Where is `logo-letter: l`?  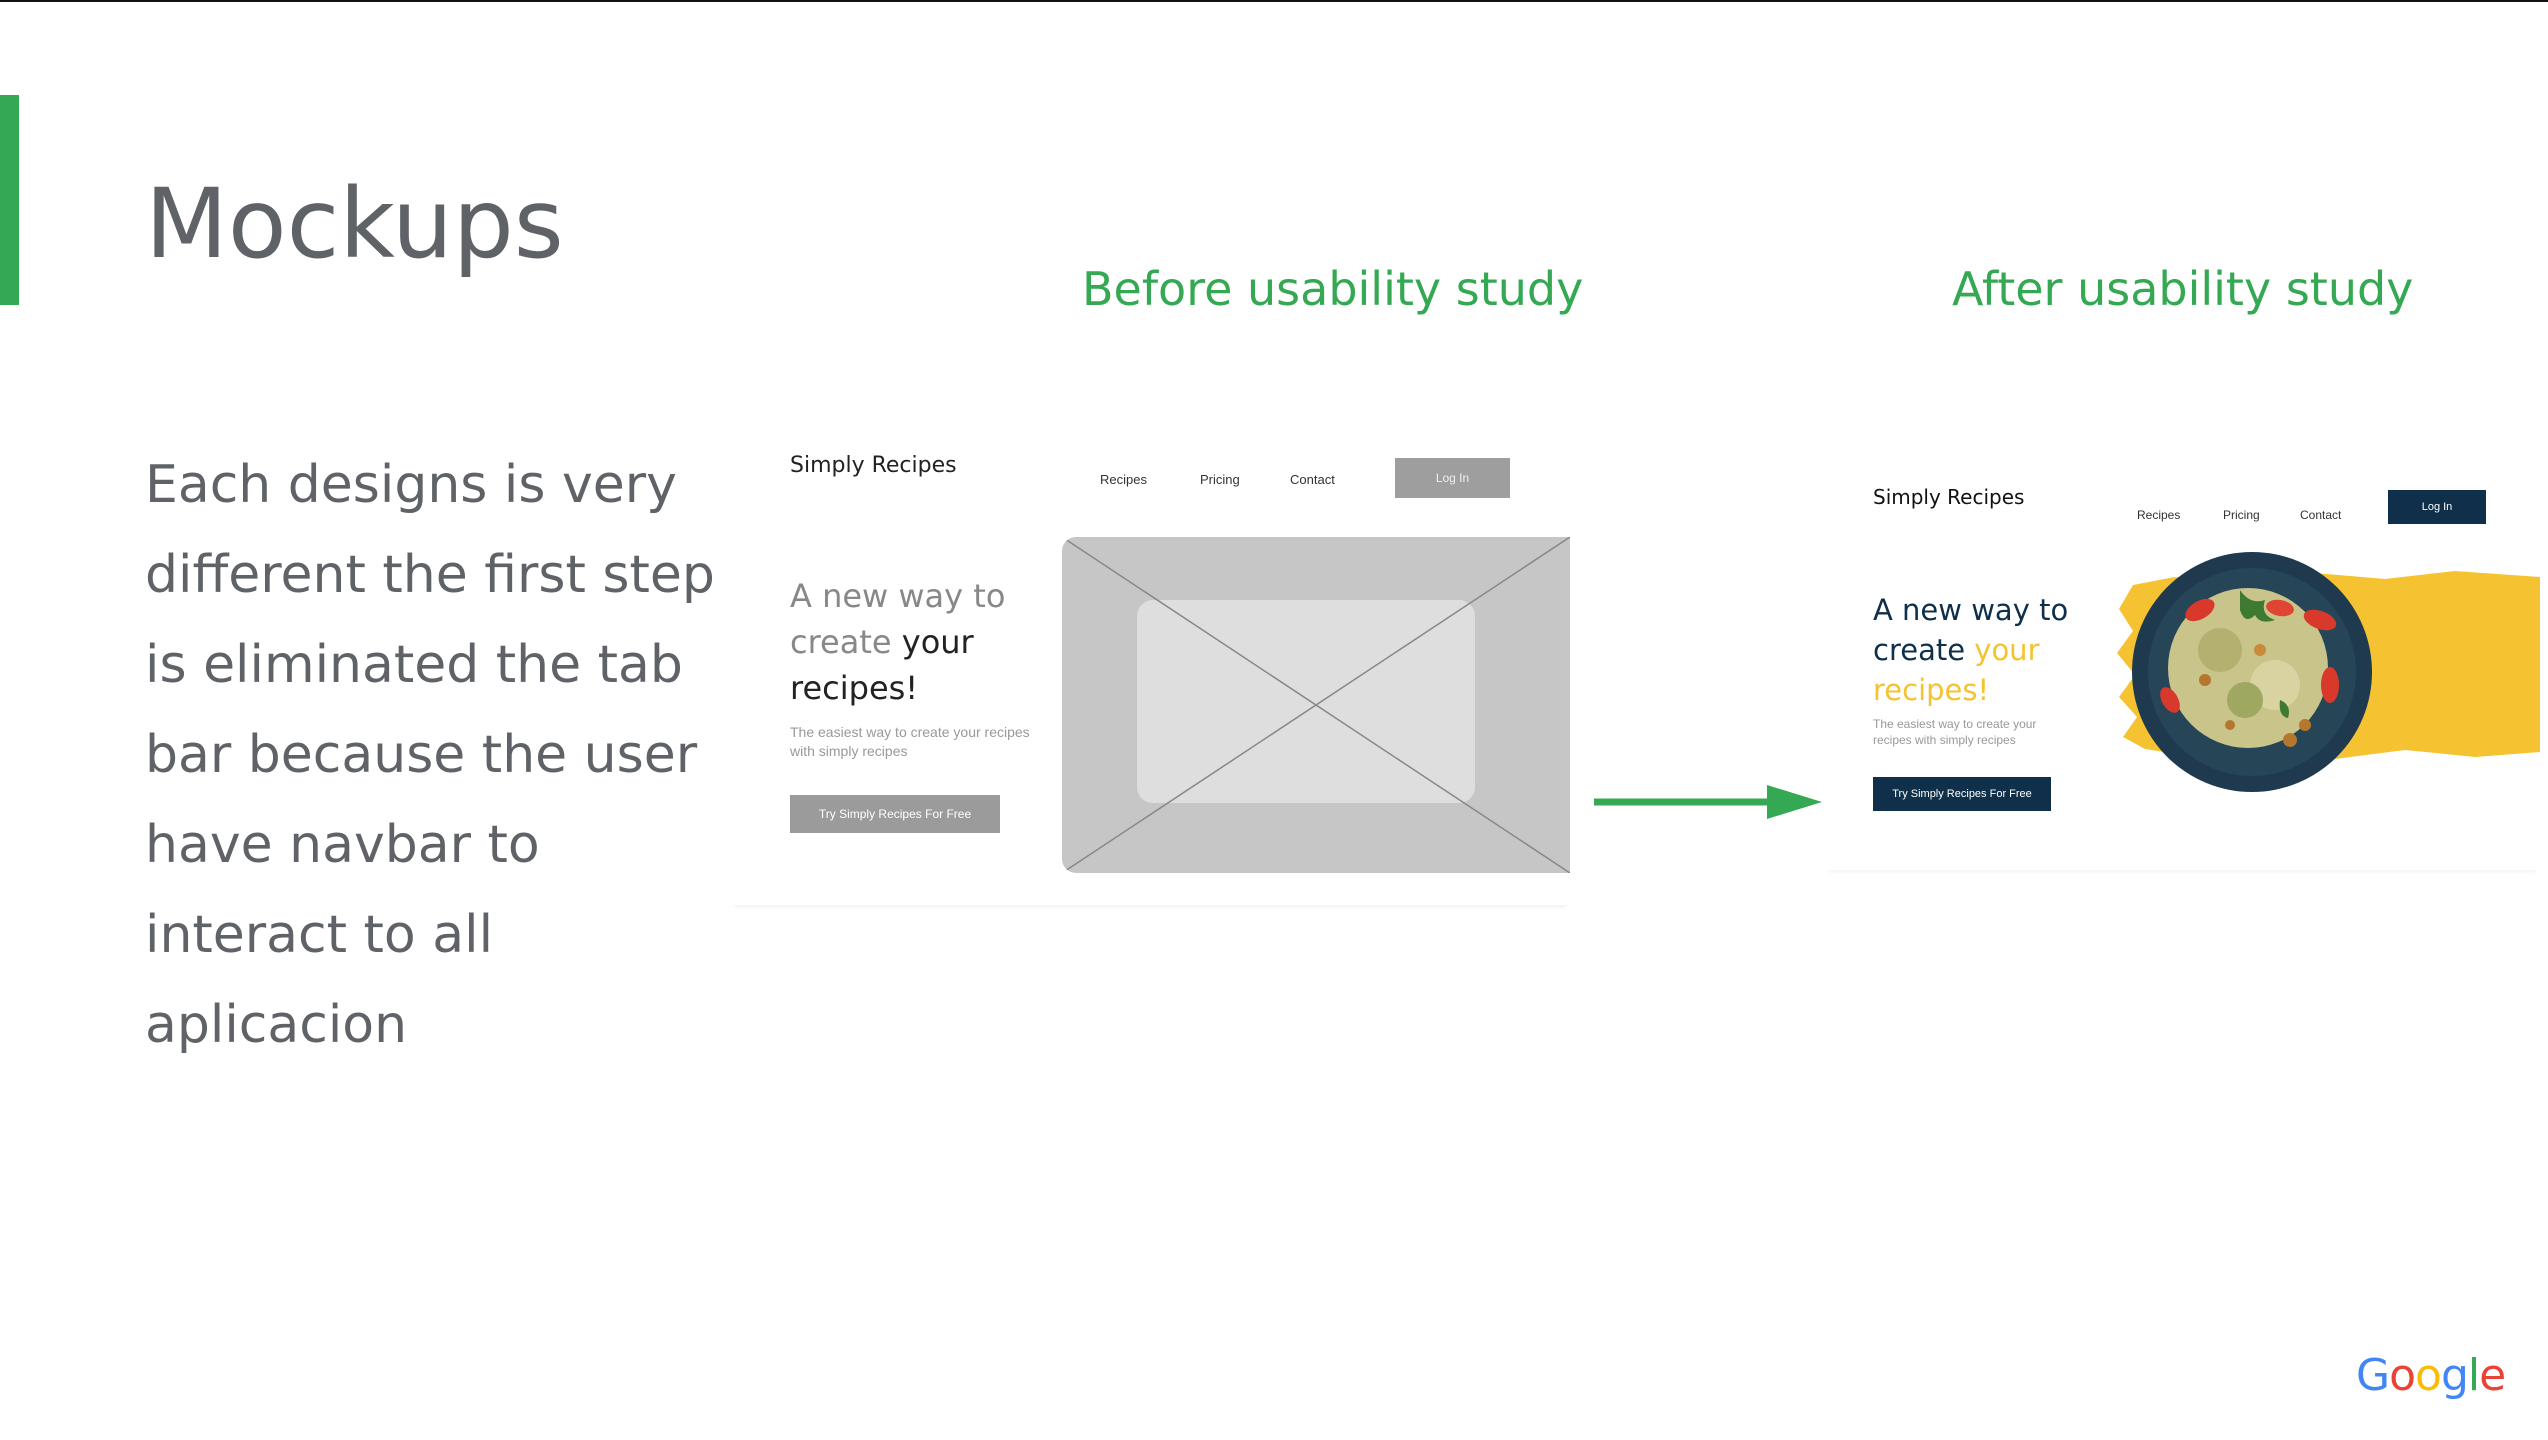 logo-letter: l is located at coordinates (2473, 1375).